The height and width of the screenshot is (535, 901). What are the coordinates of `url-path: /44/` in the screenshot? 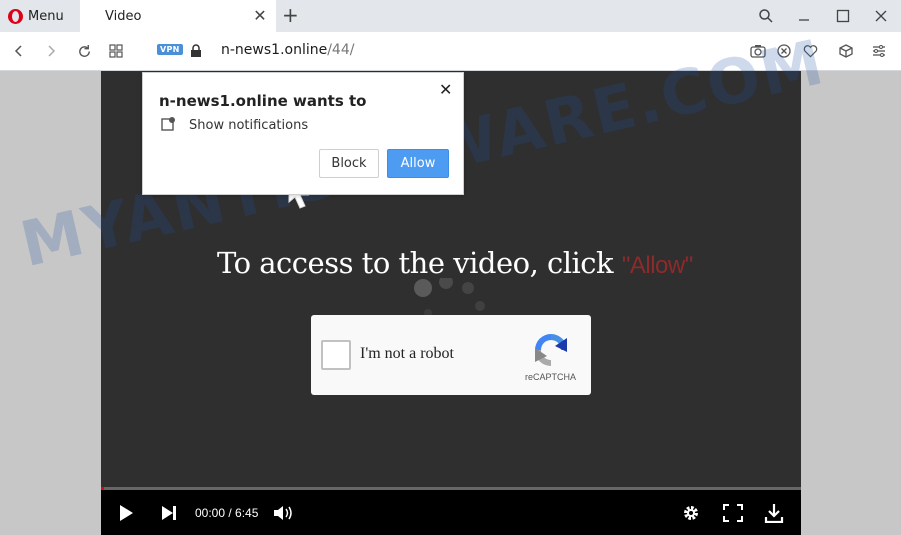 It's located at (341, 50).